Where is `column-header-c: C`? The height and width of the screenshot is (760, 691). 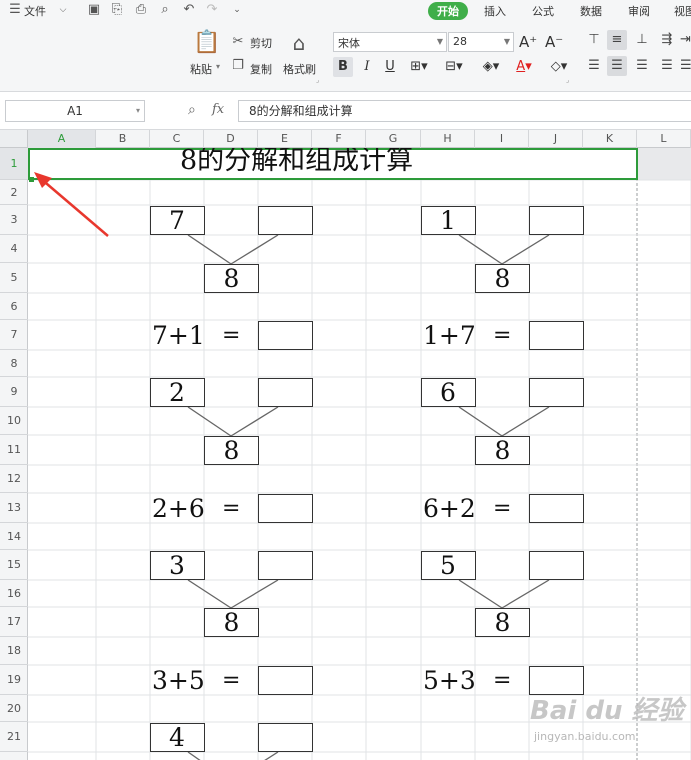 column-header-c: C is located at coordinates (177, 139).